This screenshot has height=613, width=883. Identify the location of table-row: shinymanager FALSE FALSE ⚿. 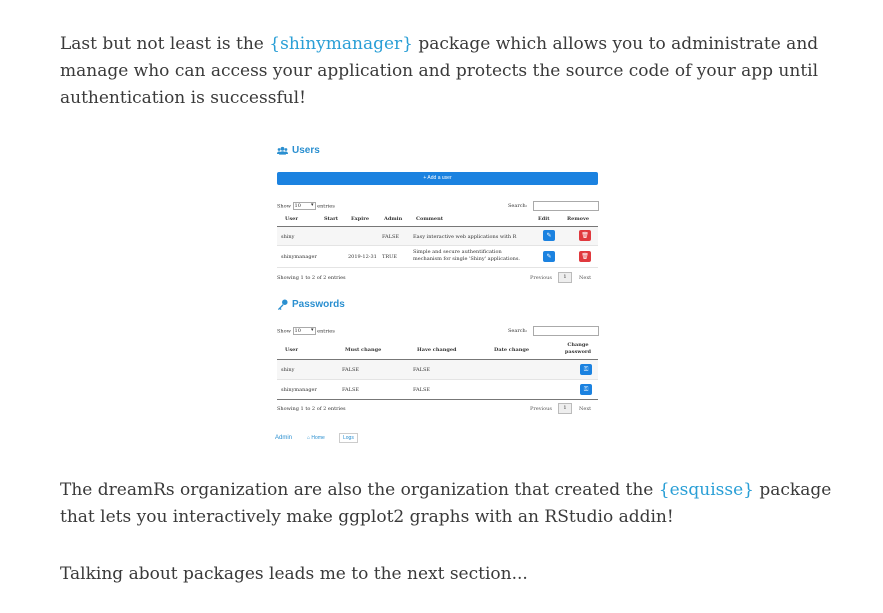
(437, 390).